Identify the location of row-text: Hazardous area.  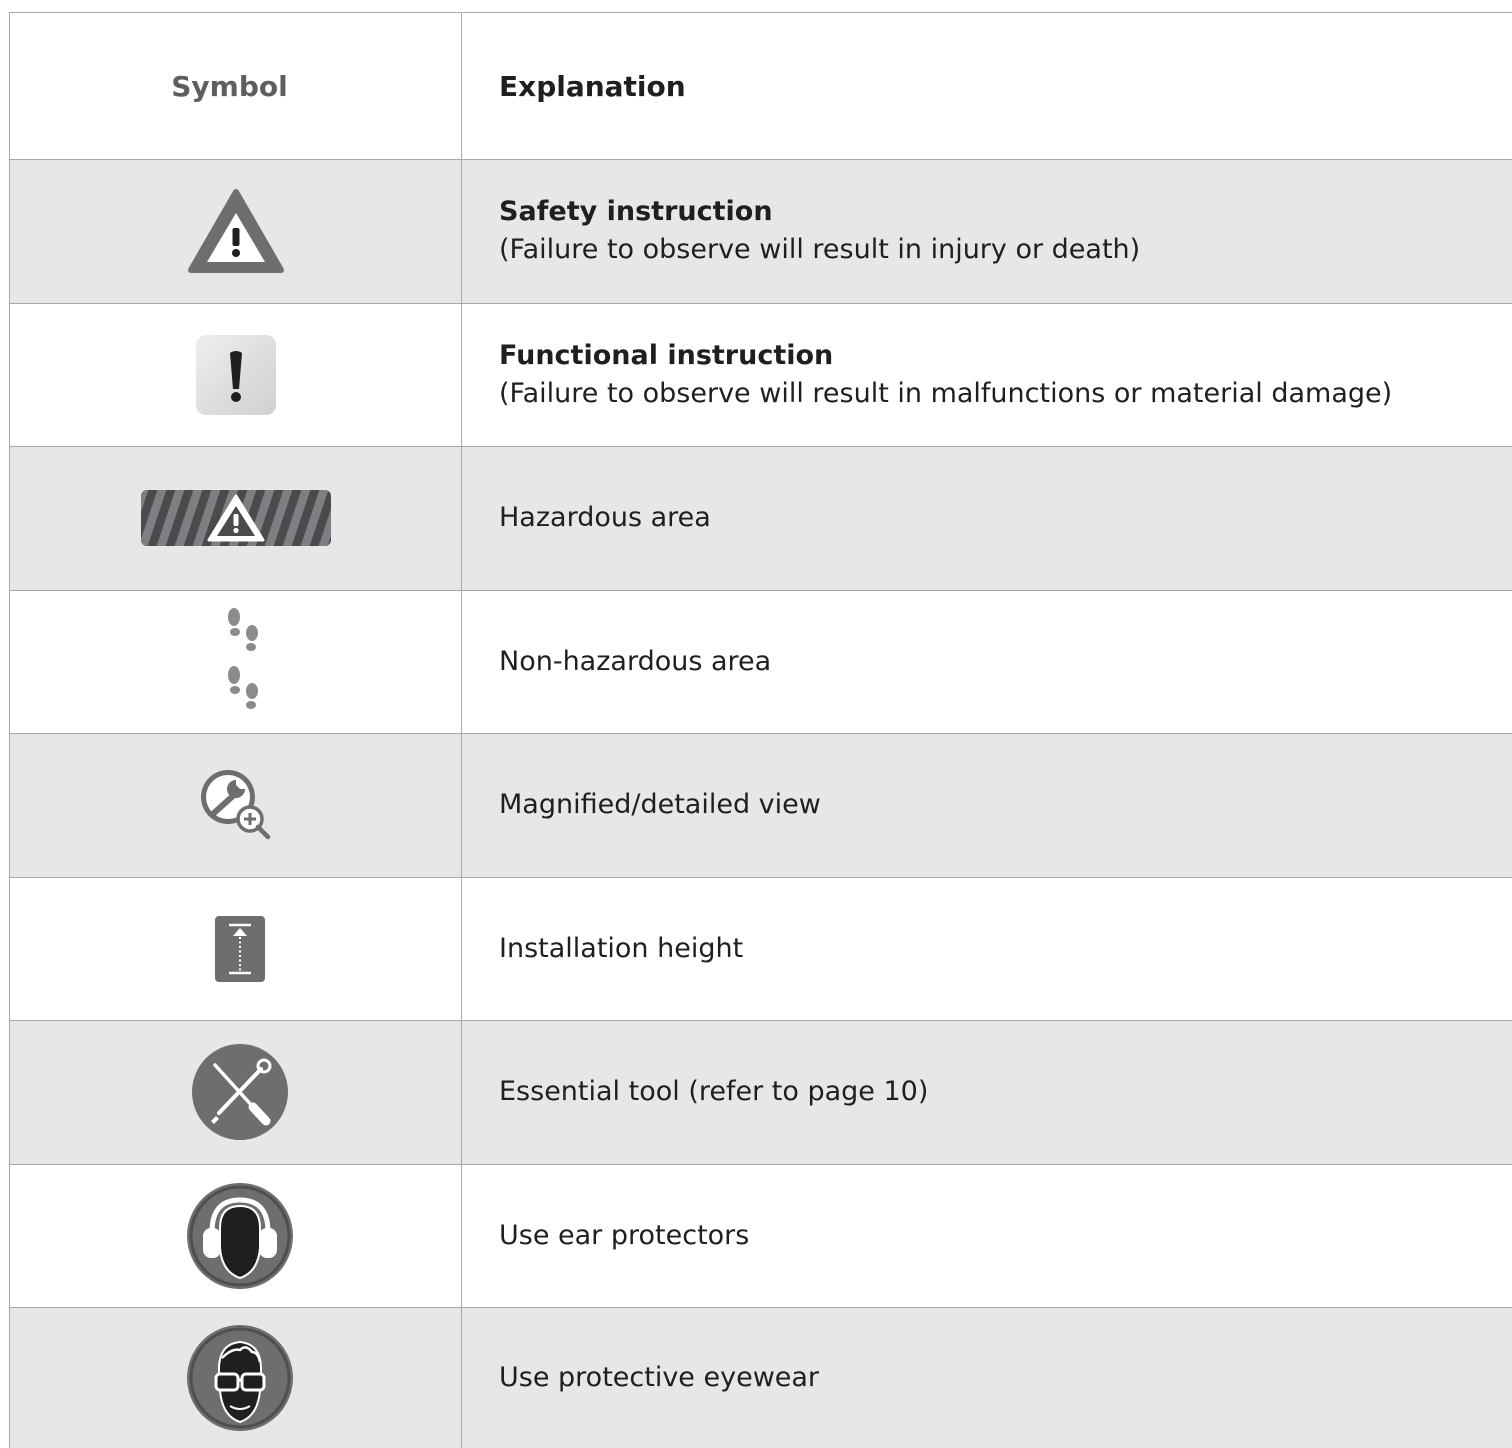
(605, 518).